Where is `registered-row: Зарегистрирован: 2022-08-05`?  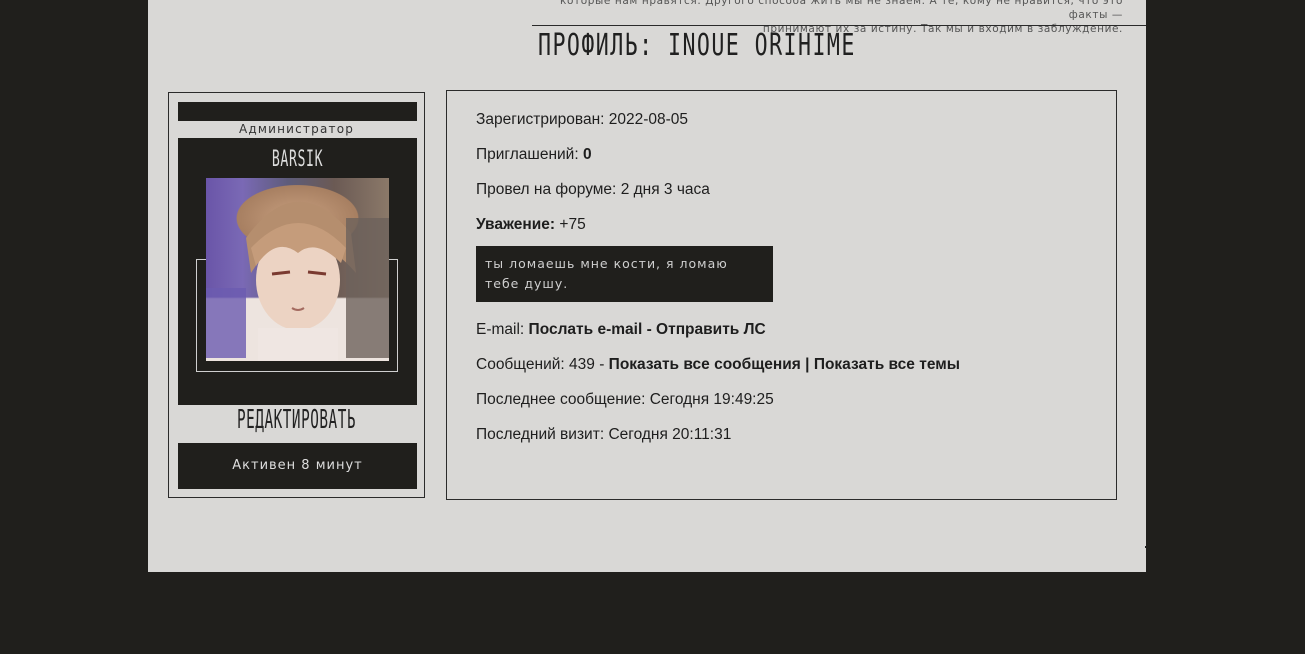 registered-row: Зарегистрирован: 2022-08-05 is located at coordinates (582, 120).